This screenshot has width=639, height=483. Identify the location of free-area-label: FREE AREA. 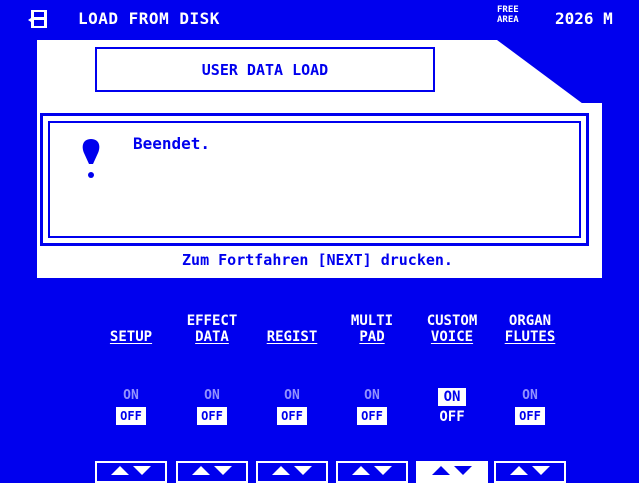
(508, 15).